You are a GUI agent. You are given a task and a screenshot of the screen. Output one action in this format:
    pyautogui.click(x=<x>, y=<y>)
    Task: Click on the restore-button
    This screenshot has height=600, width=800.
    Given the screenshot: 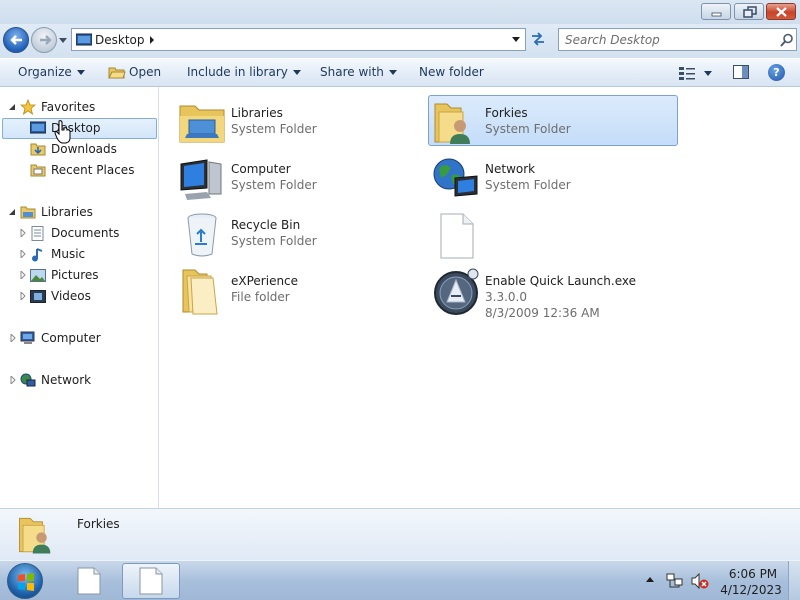 What is the action you would take?
    pyautogui.click(x=749, y=11)
    